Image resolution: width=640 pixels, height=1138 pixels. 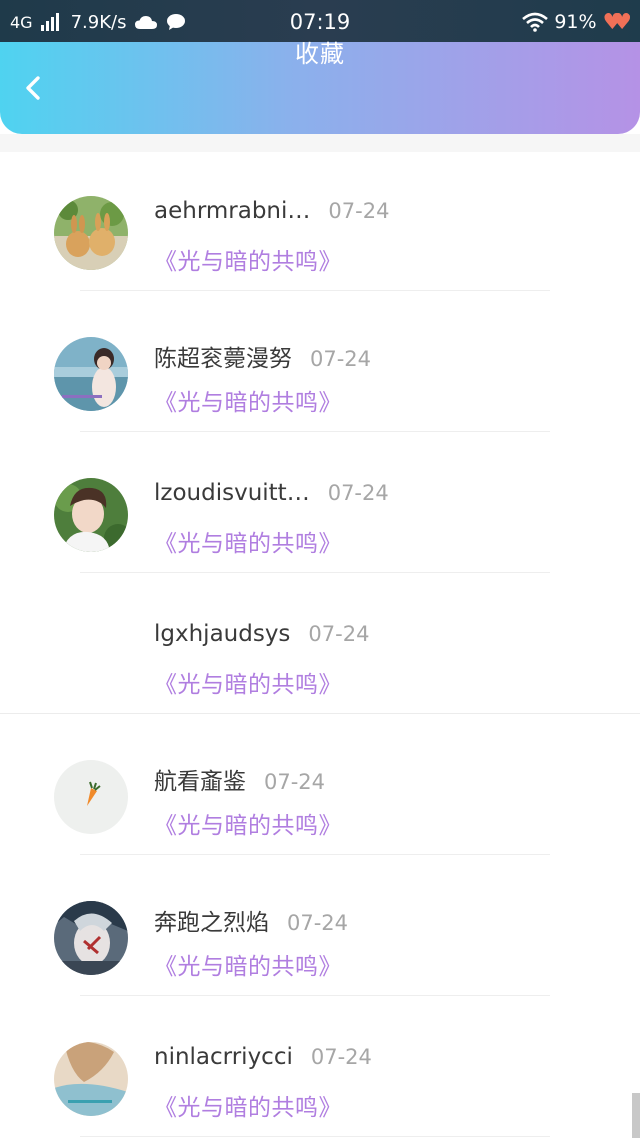 I want to click on item-header: 航看齑鉴 07-24, so click(x=239, y=779).